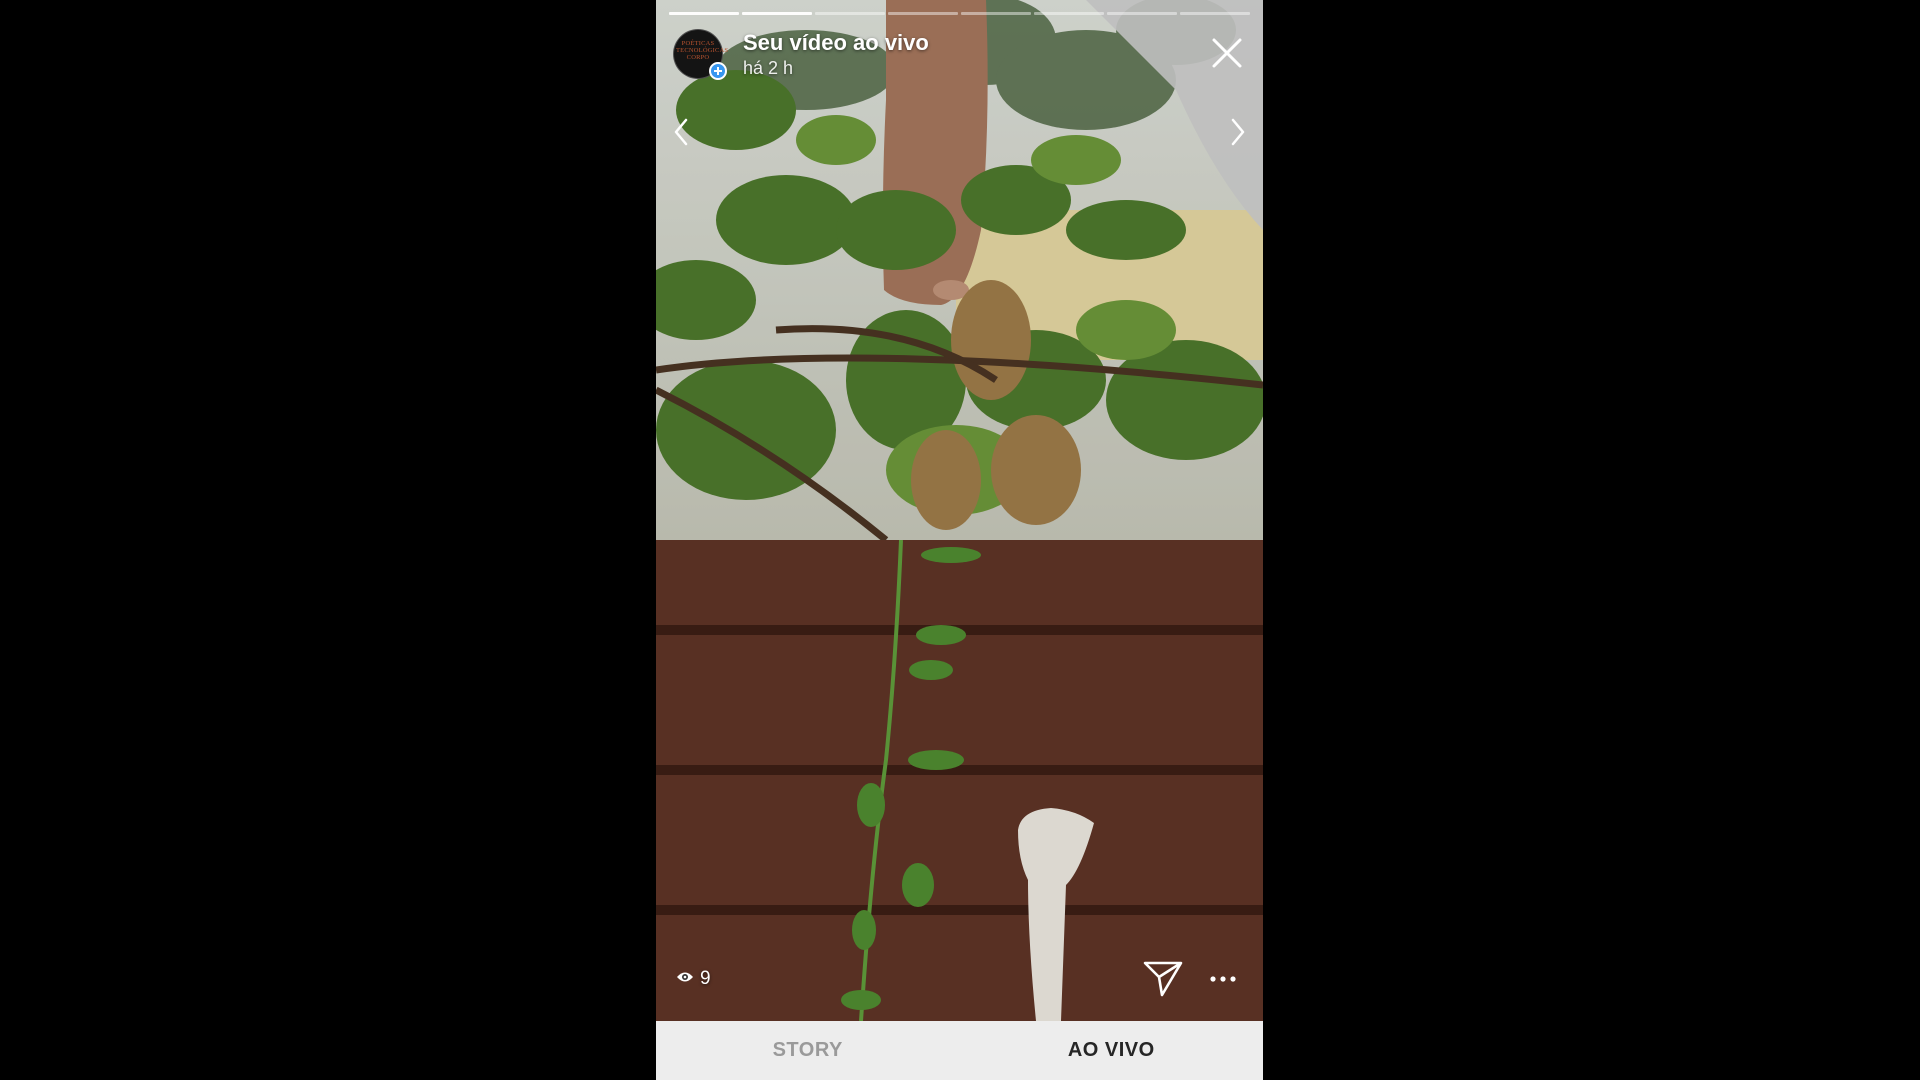  Describe the element at coordinates (702, 50) in the screenshot. I see `avatar-logo-text: POÉTICAS TECNOLÓGICAS CORPO` at that location.